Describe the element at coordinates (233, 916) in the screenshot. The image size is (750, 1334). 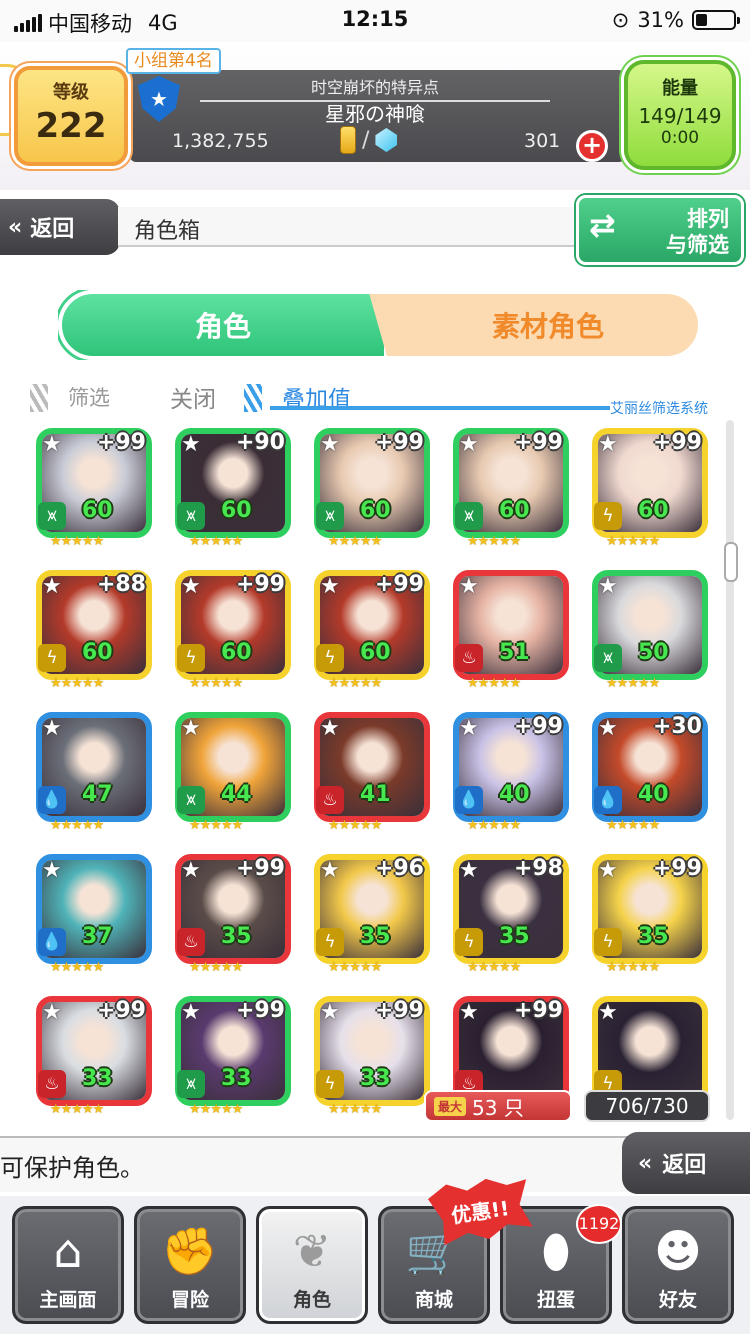
I see `character-card: ★ +99 ♨ 35 ★★★★★` at that location.